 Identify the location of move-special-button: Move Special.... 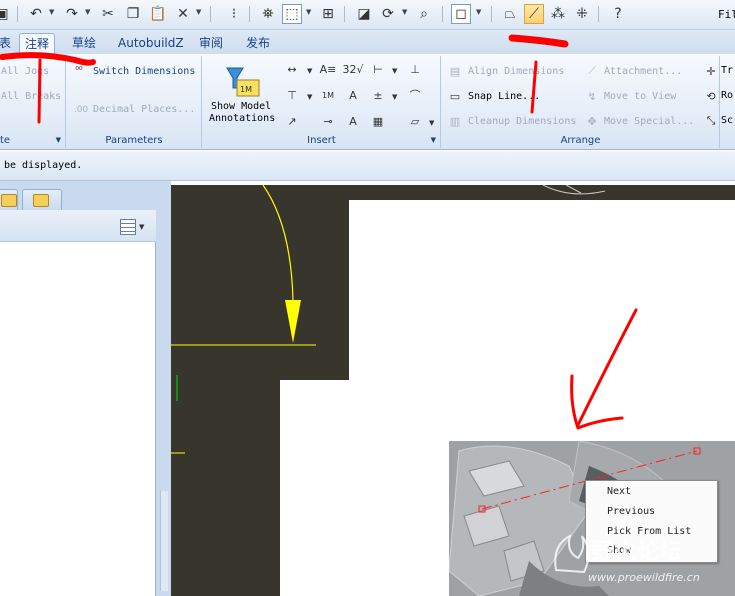
(649, 121).